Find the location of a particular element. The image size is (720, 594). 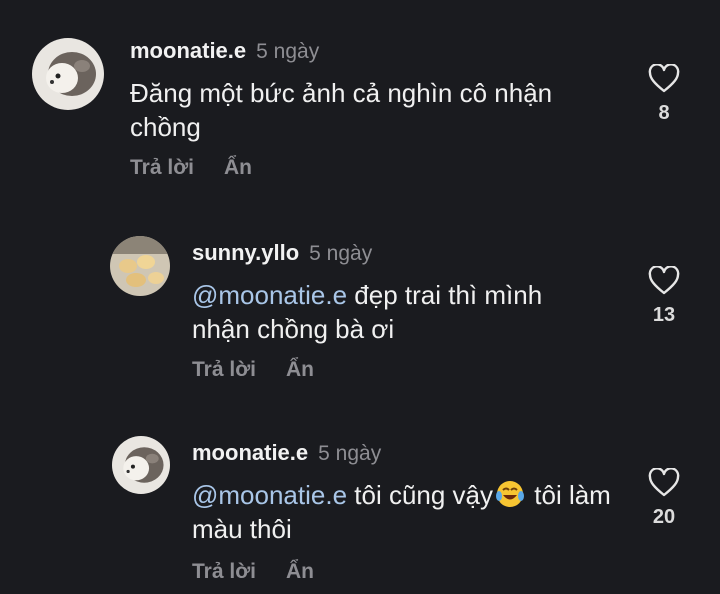

like-count: 20 is located at coordinates (664, 517).